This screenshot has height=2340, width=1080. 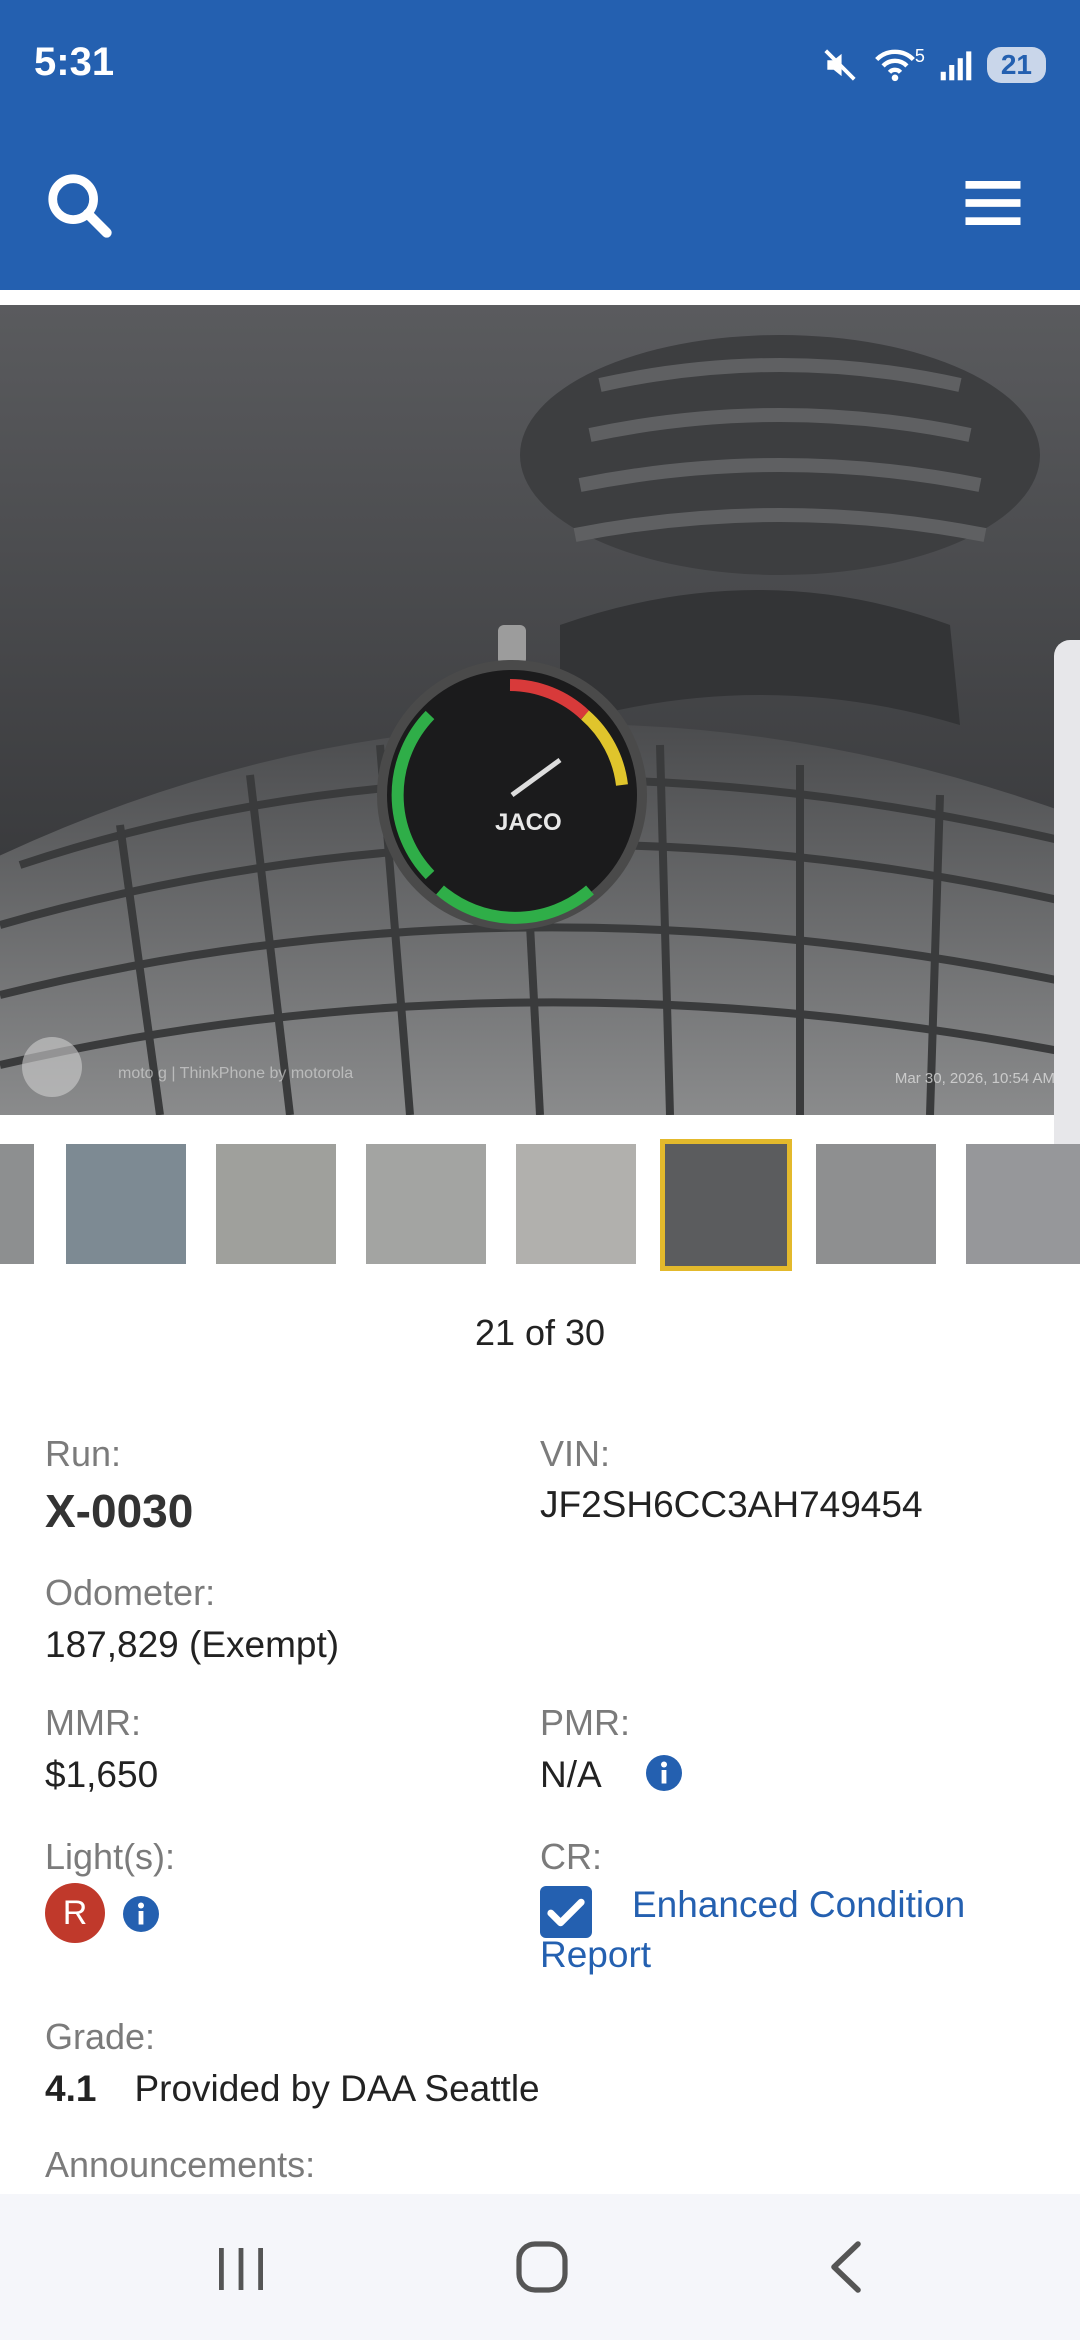 What do you see at coordinates (894, 65) in the screenshot?
I see `wifi-icon` at bounding box center [894, 65].